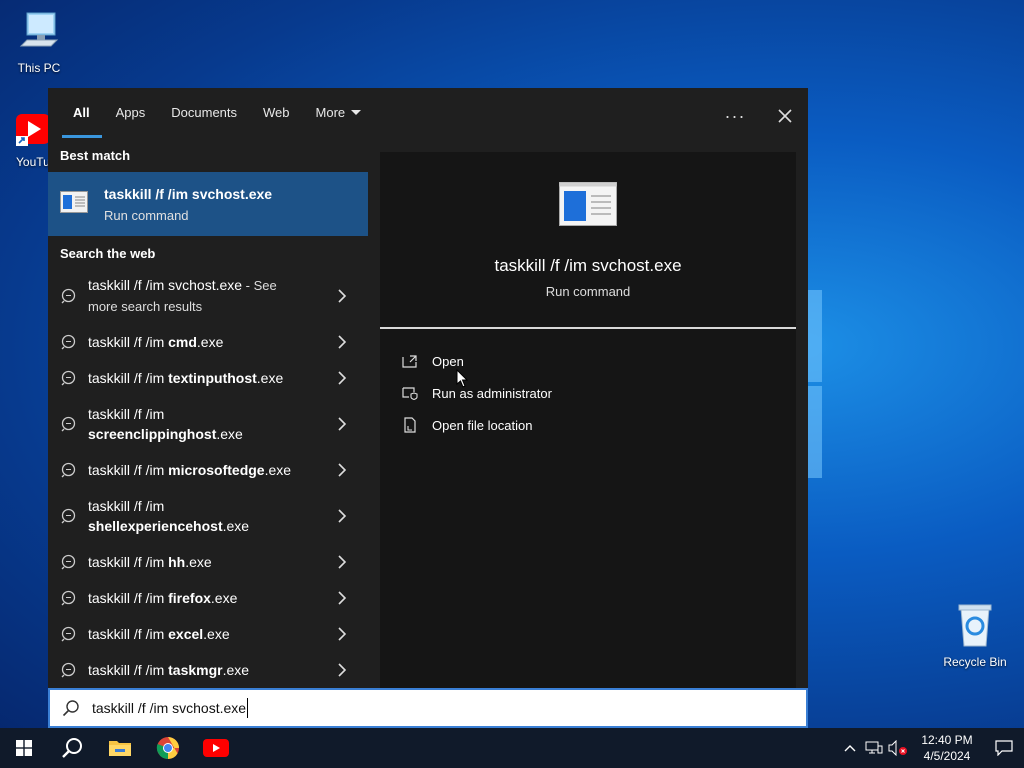 Image resolution: width=1024 pixels, height=768 pixels. What do you see at coordinates (356, 112) in the screenshot?
I see `chevron-down-icon` at bounding box center [356, 112].